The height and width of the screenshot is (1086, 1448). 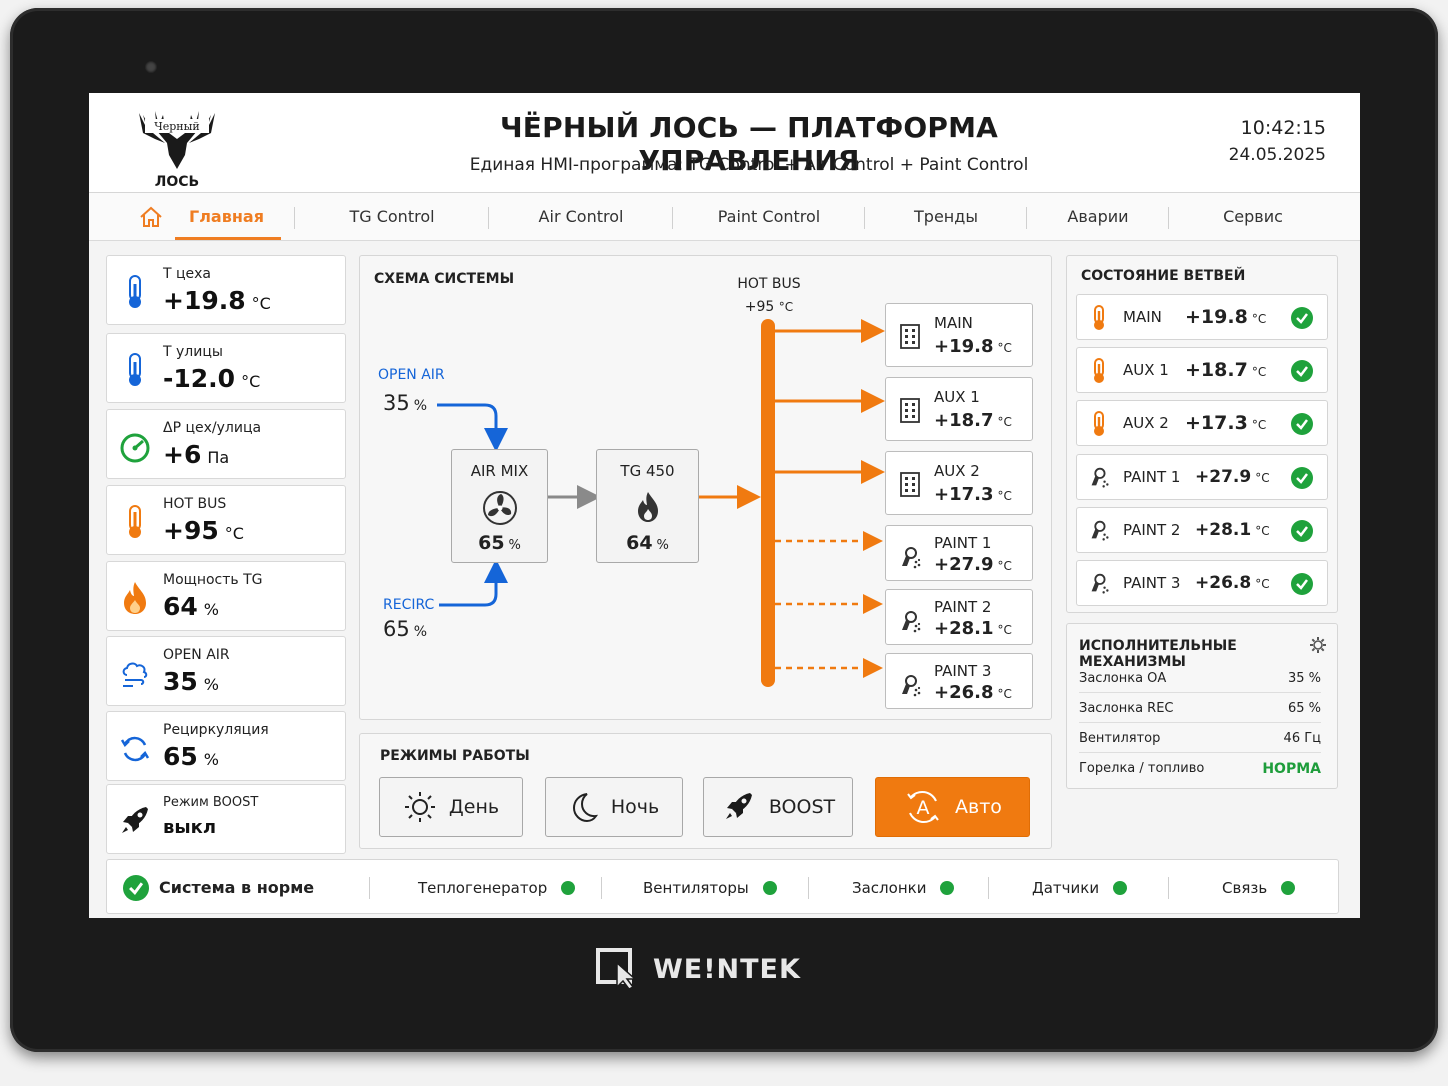 I want to click on actuator-value: 65 %, so click(x=1304, y=708).